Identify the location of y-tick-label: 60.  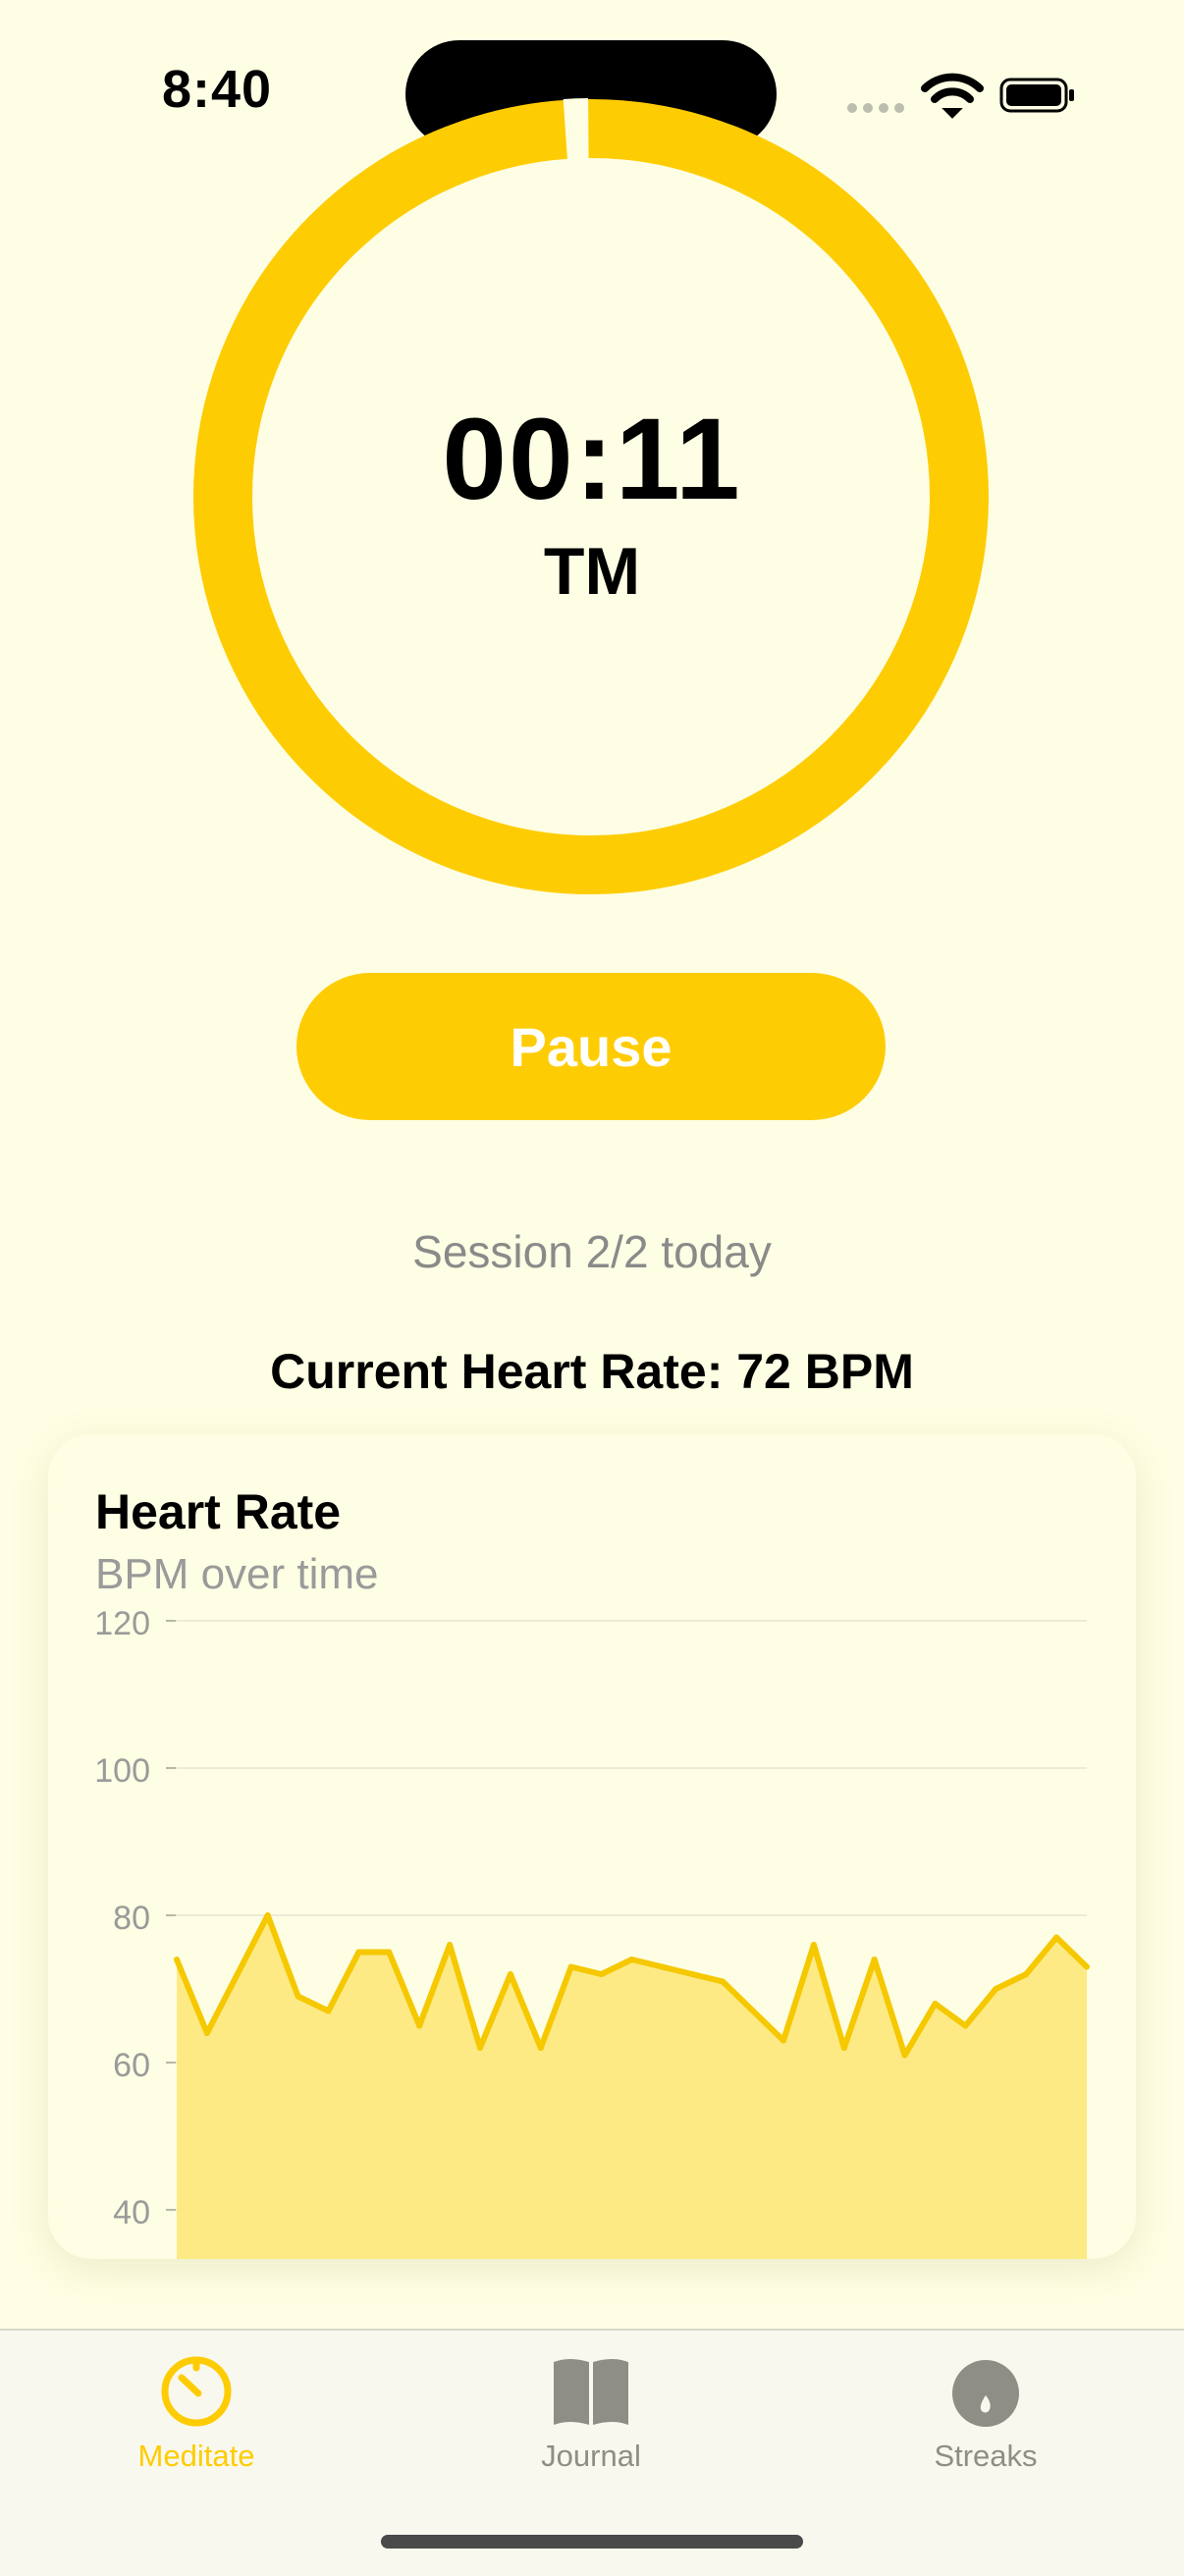
(131, 2065).